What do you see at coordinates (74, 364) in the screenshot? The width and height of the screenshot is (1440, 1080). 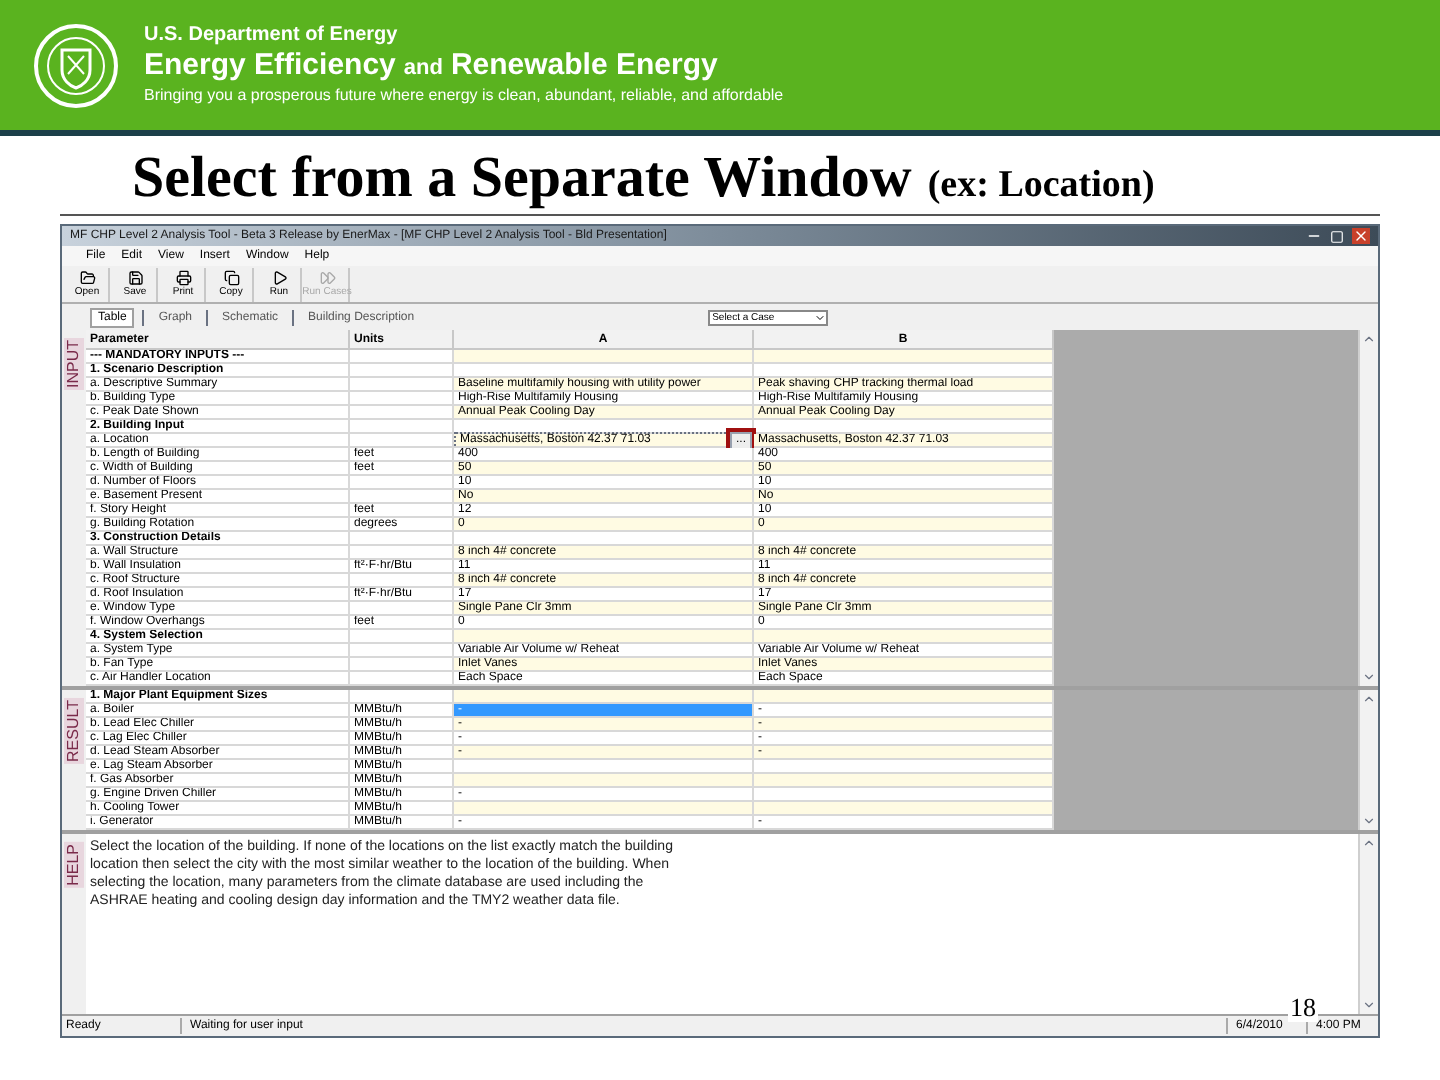 I see `section-label: INPUT` at bounding box center [74, 364].